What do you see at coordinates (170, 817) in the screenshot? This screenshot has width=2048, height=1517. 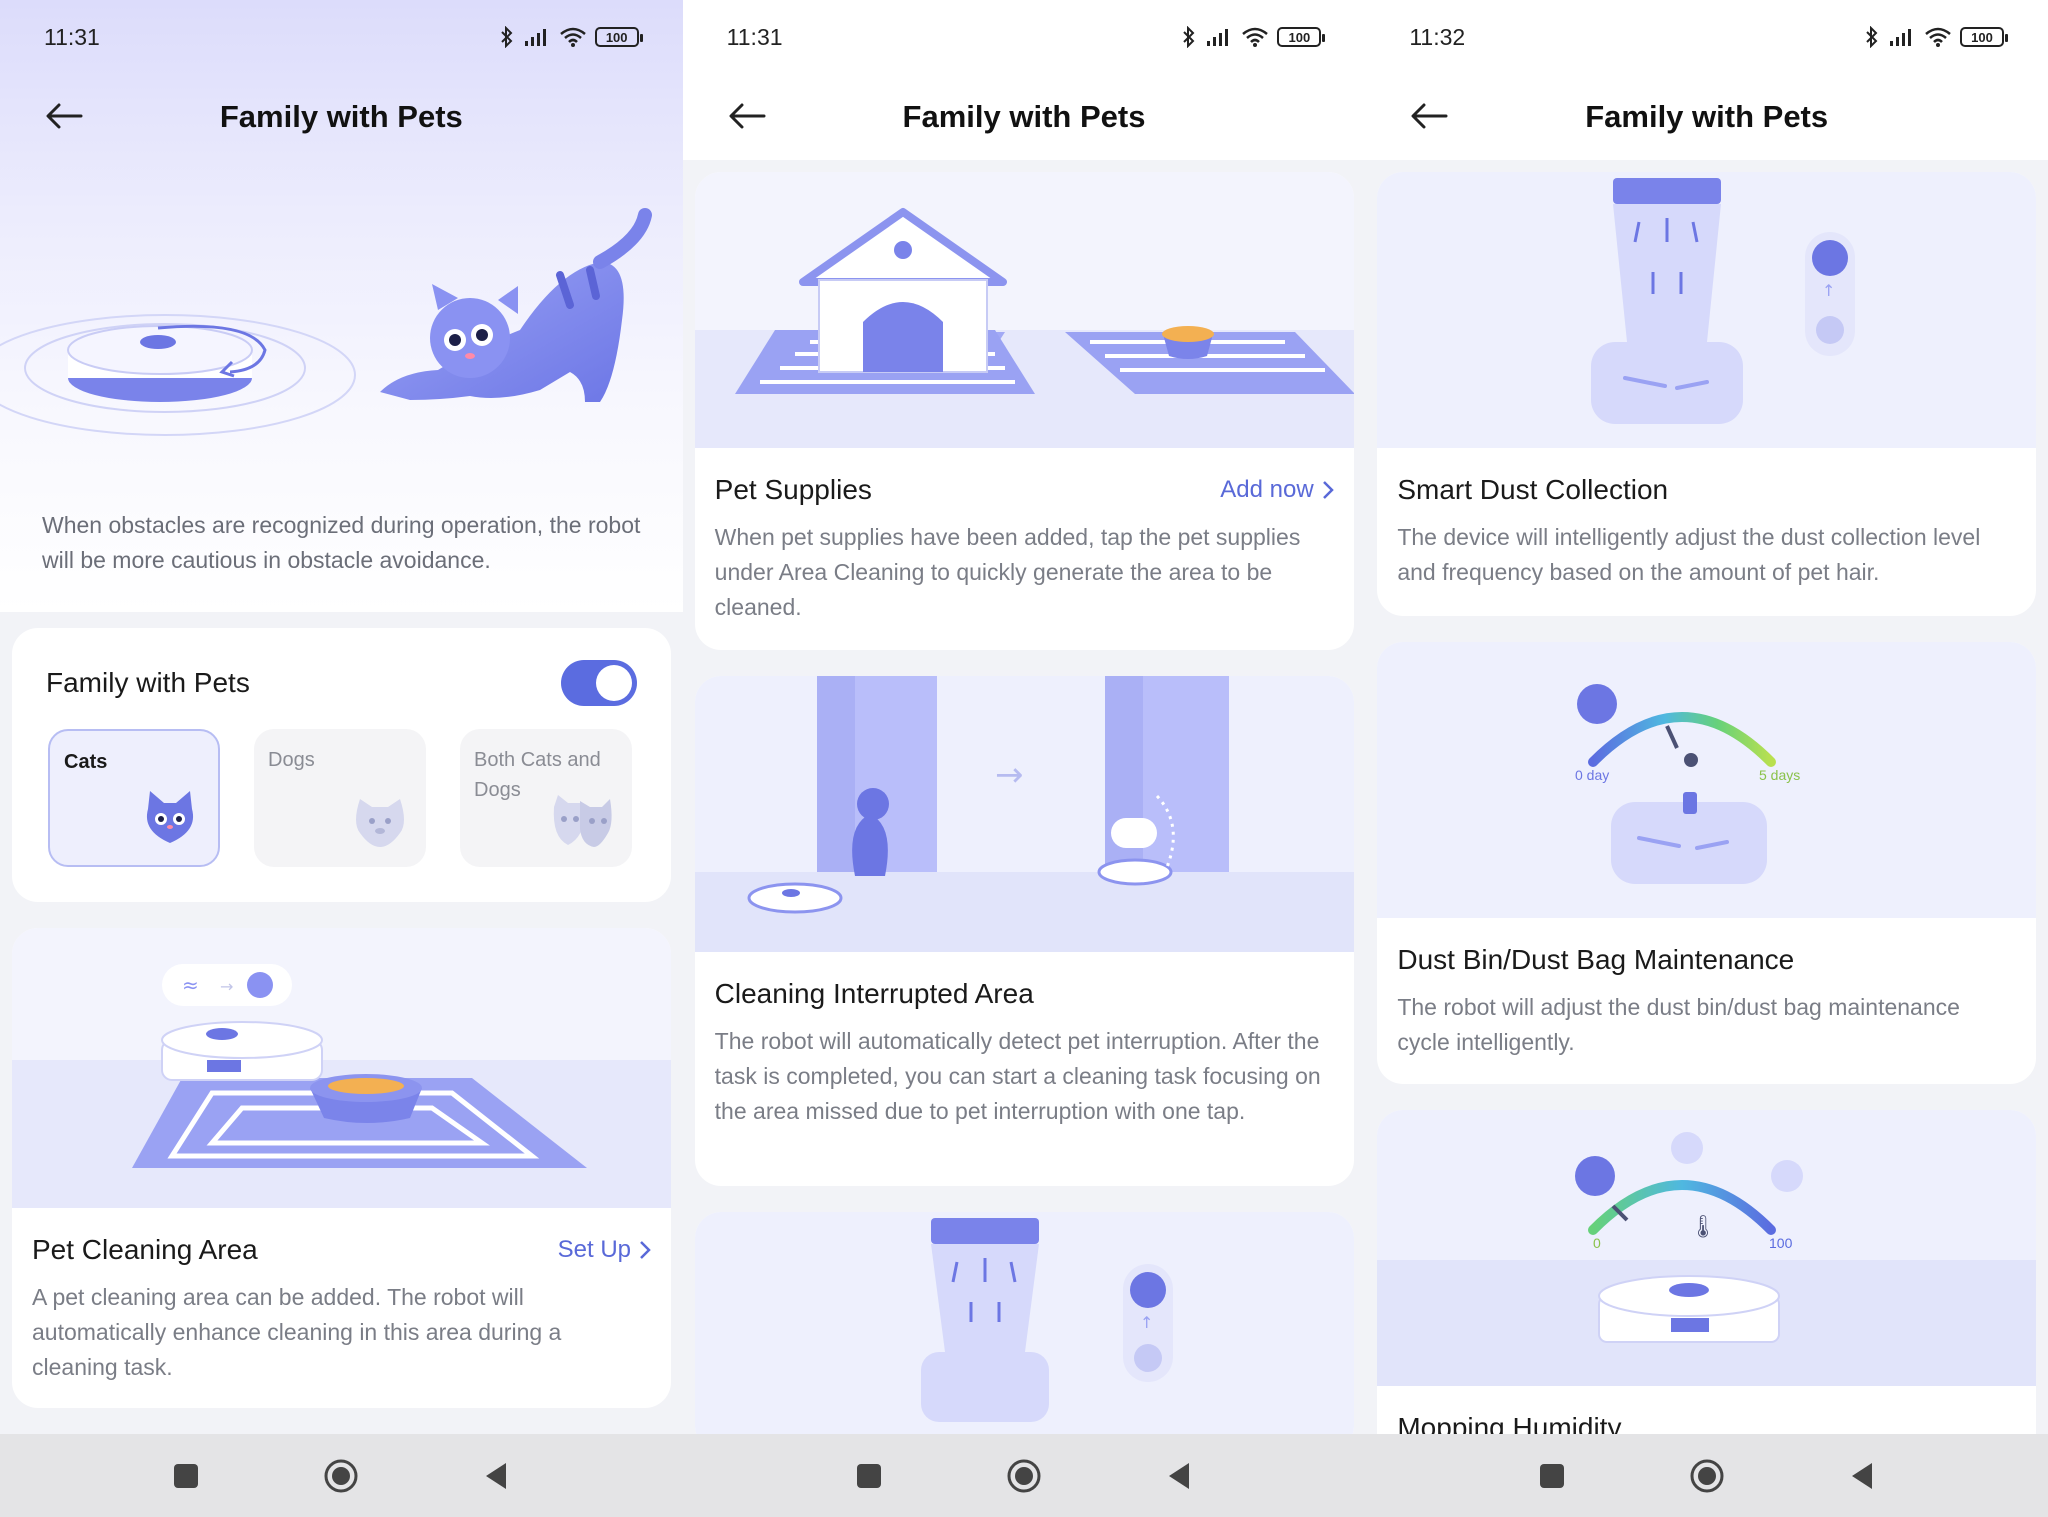 I see `cat-face-icon` at bounding box center [170, 817].